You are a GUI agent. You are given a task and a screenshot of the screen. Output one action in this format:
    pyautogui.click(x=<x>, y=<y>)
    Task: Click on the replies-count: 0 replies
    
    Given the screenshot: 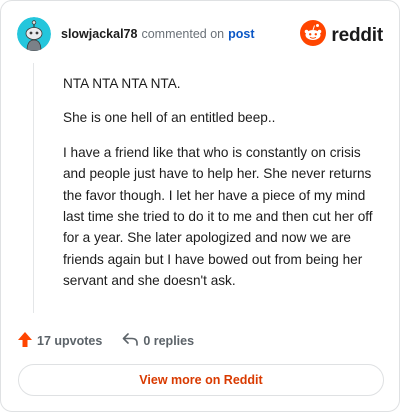 What is the action you would take?
    pyautogui.click(x=169, y=341)
    